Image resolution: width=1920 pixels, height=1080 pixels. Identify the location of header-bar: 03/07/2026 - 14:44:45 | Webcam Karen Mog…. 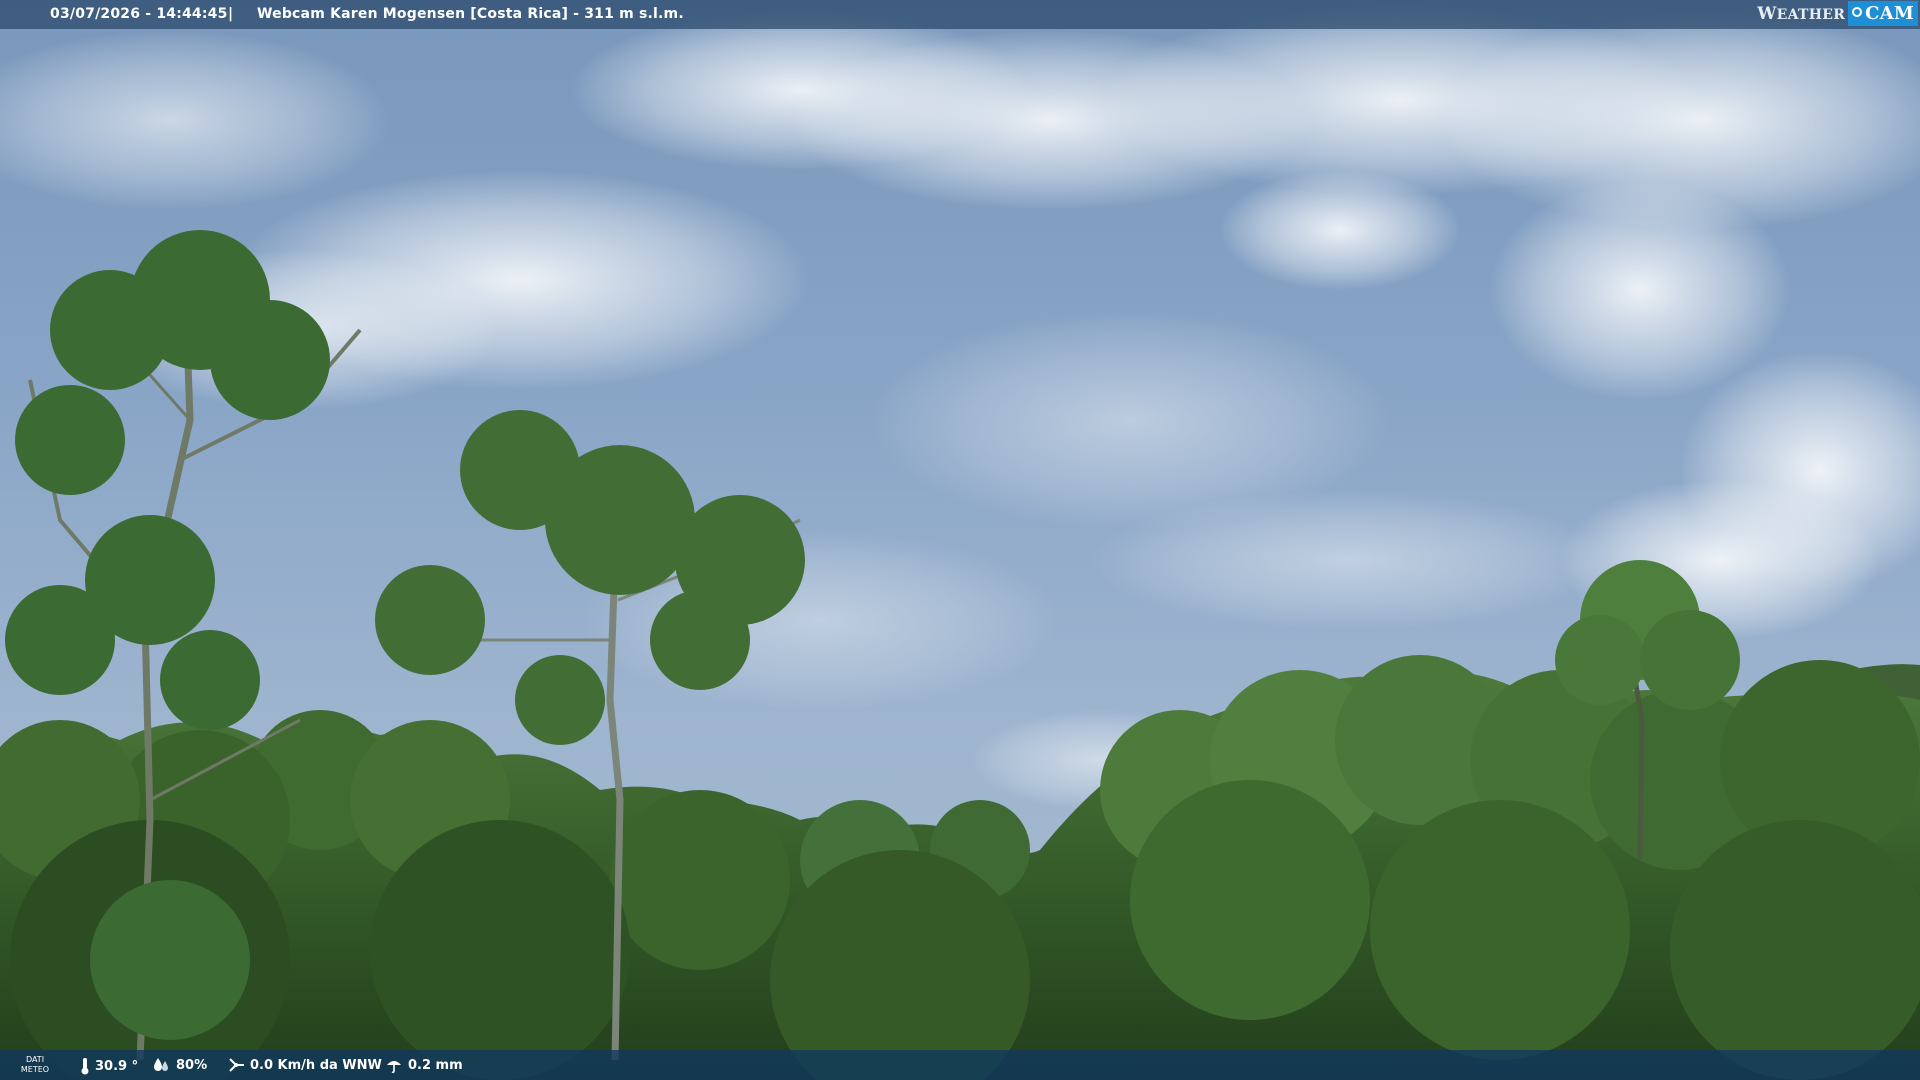
(960, 14).